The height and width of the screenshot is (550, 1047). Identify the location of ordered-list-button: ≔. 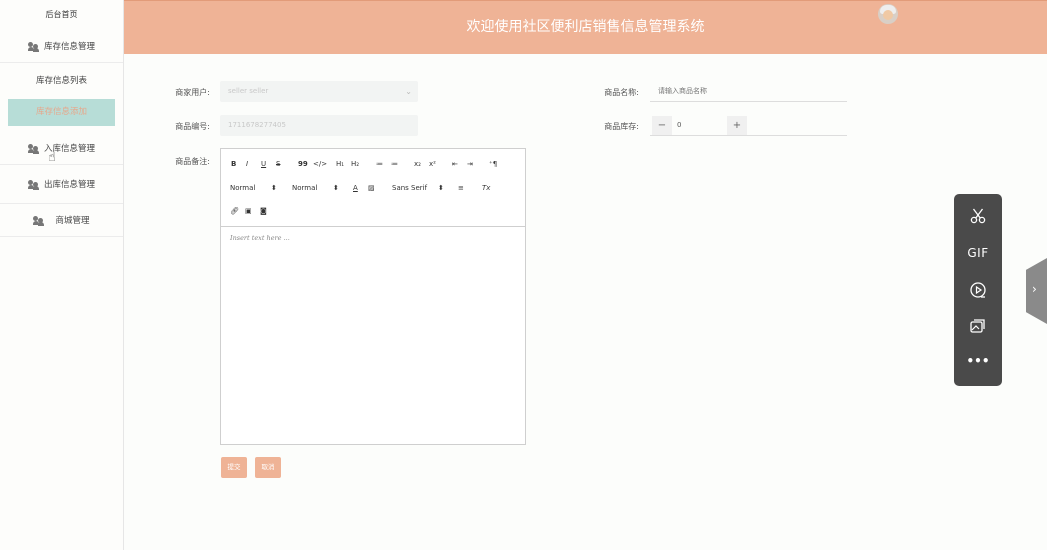
(379, 164).